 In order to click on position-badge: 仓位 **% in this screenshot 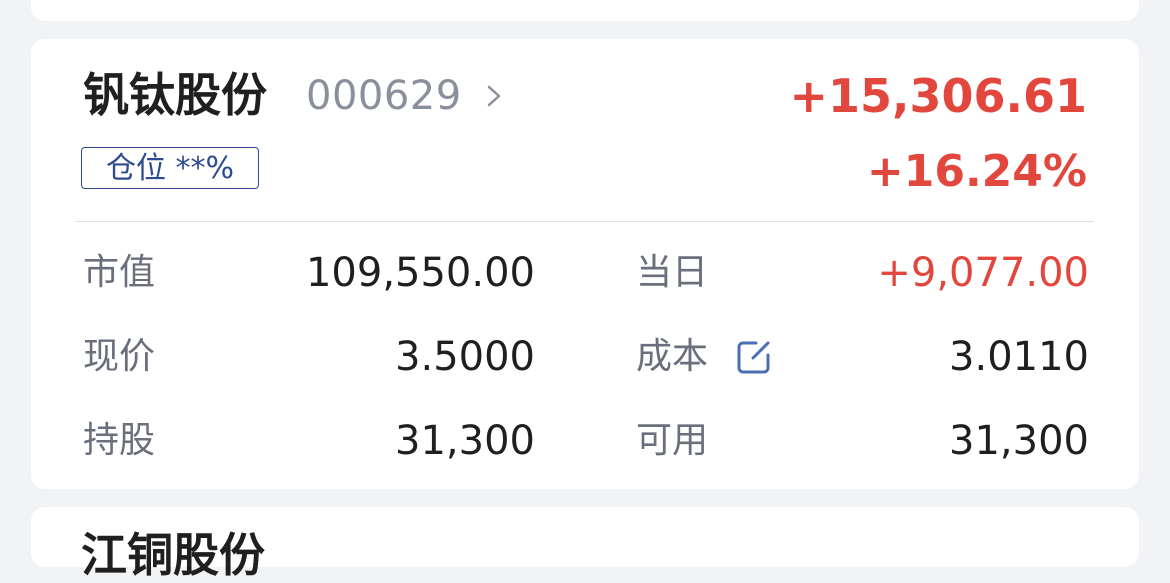, I will do `click(170, 168)`.